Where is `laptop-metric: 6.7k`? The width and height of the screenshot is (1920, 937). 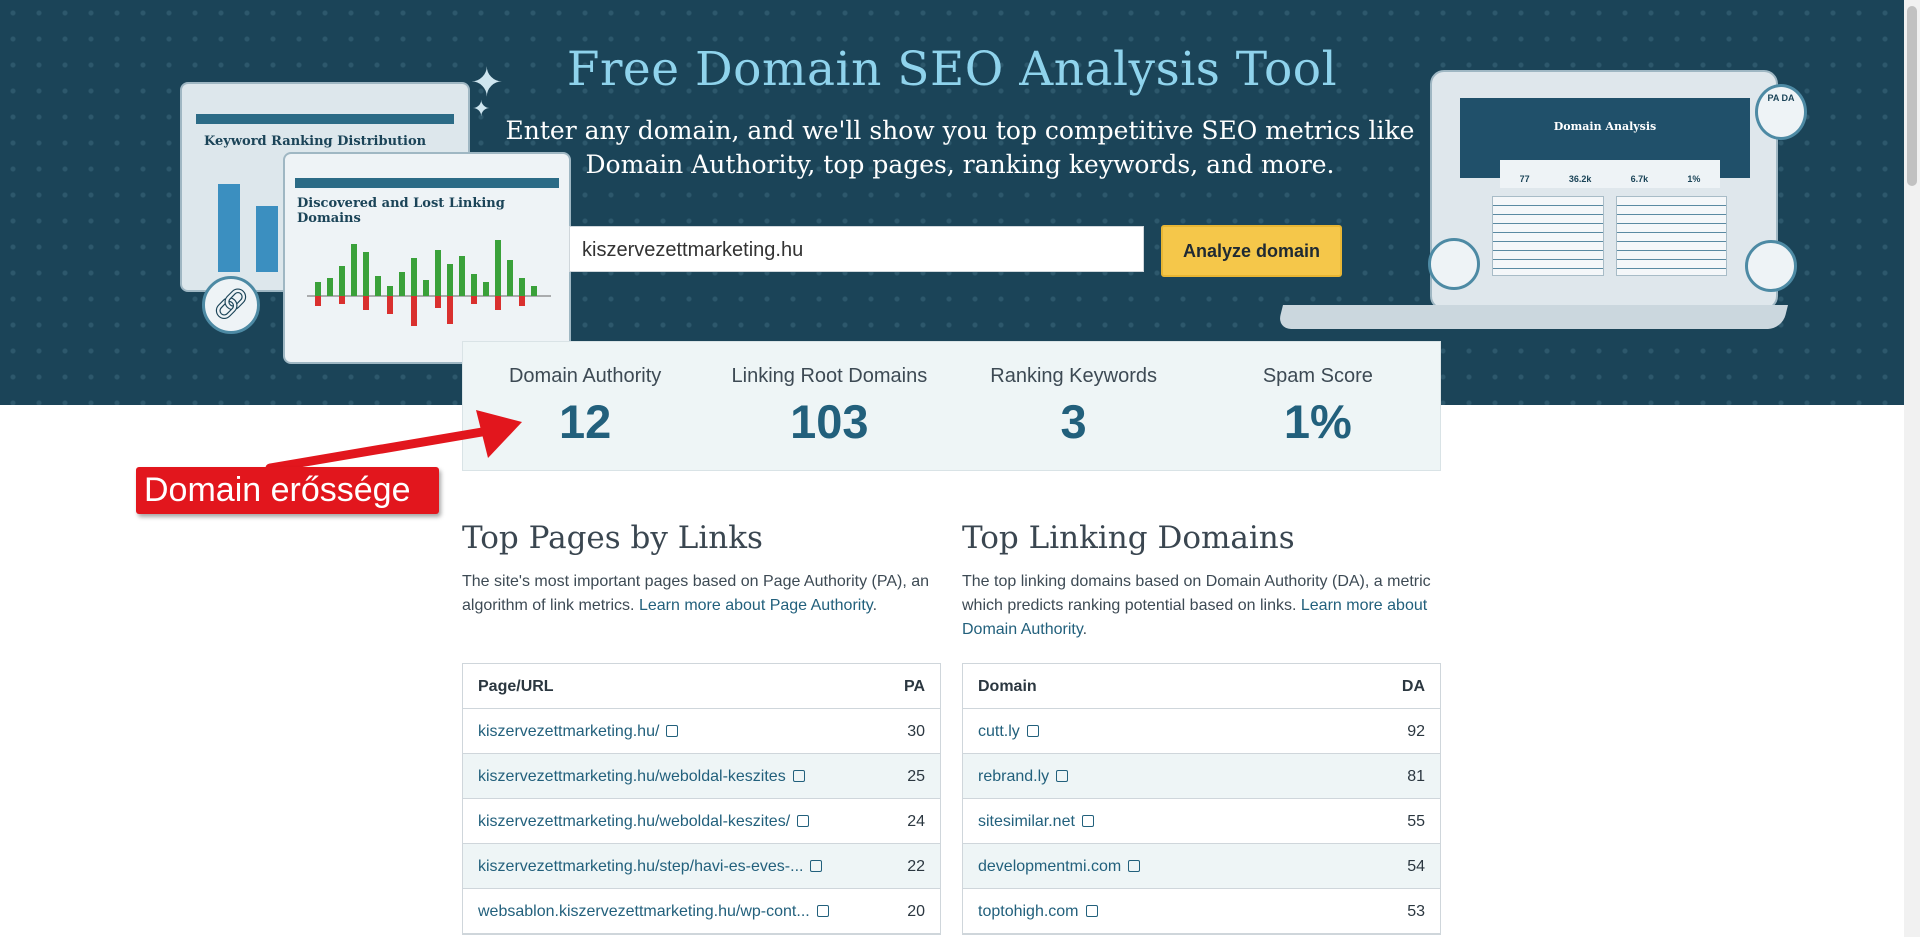
laptop-metric: 6.7k is located at coordinates (1639, 179).